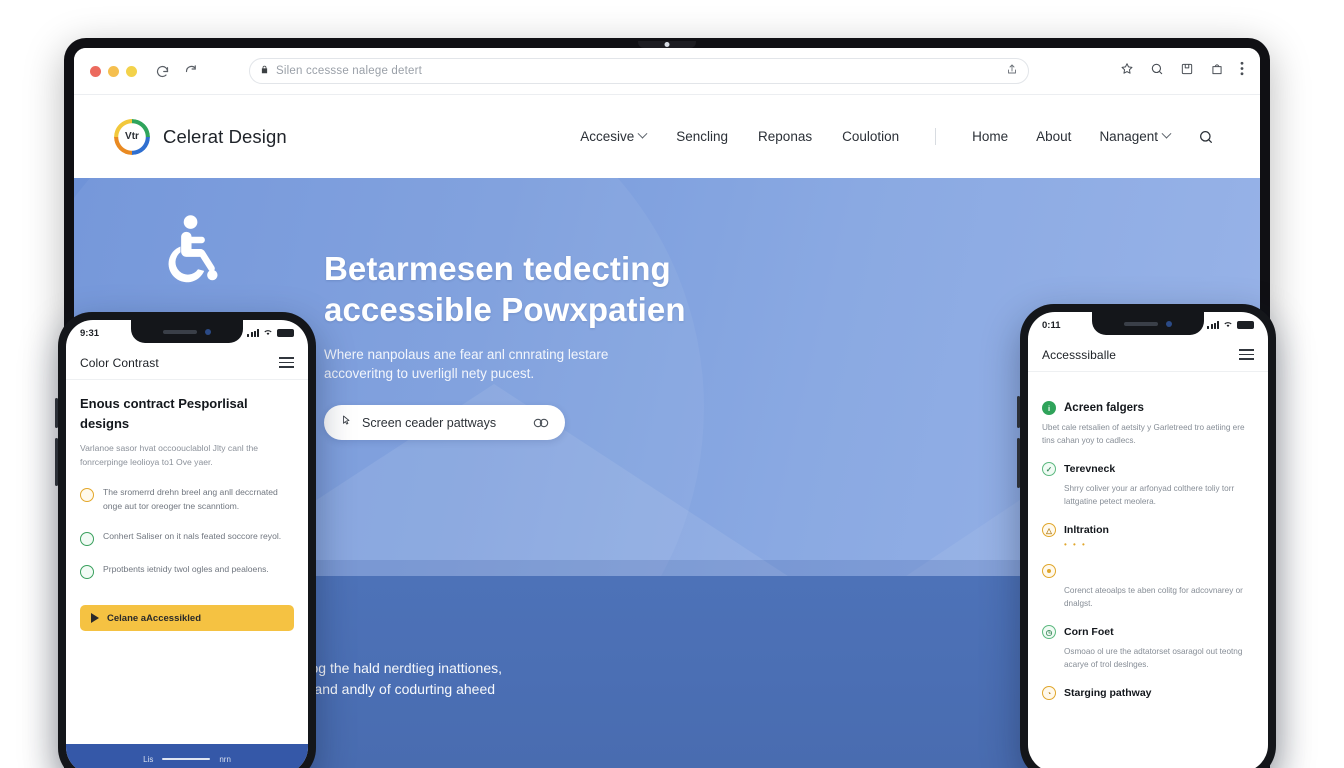 The height and width of the screenshot is (768, 1344). I want to click on status-time: 9:31, so click(90, 333).